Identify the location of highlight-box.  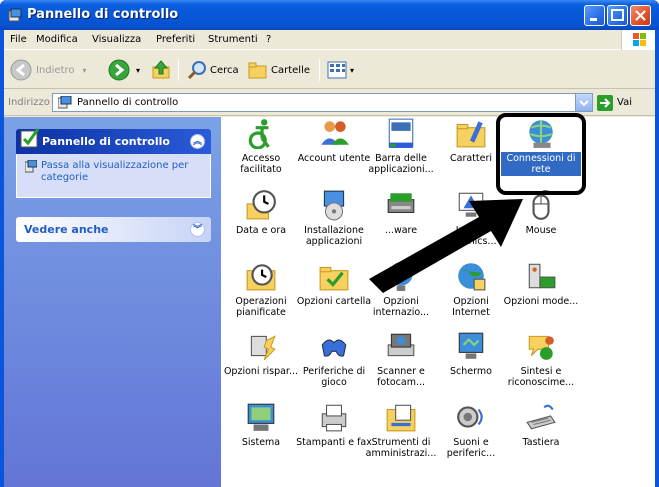
(541, 154).